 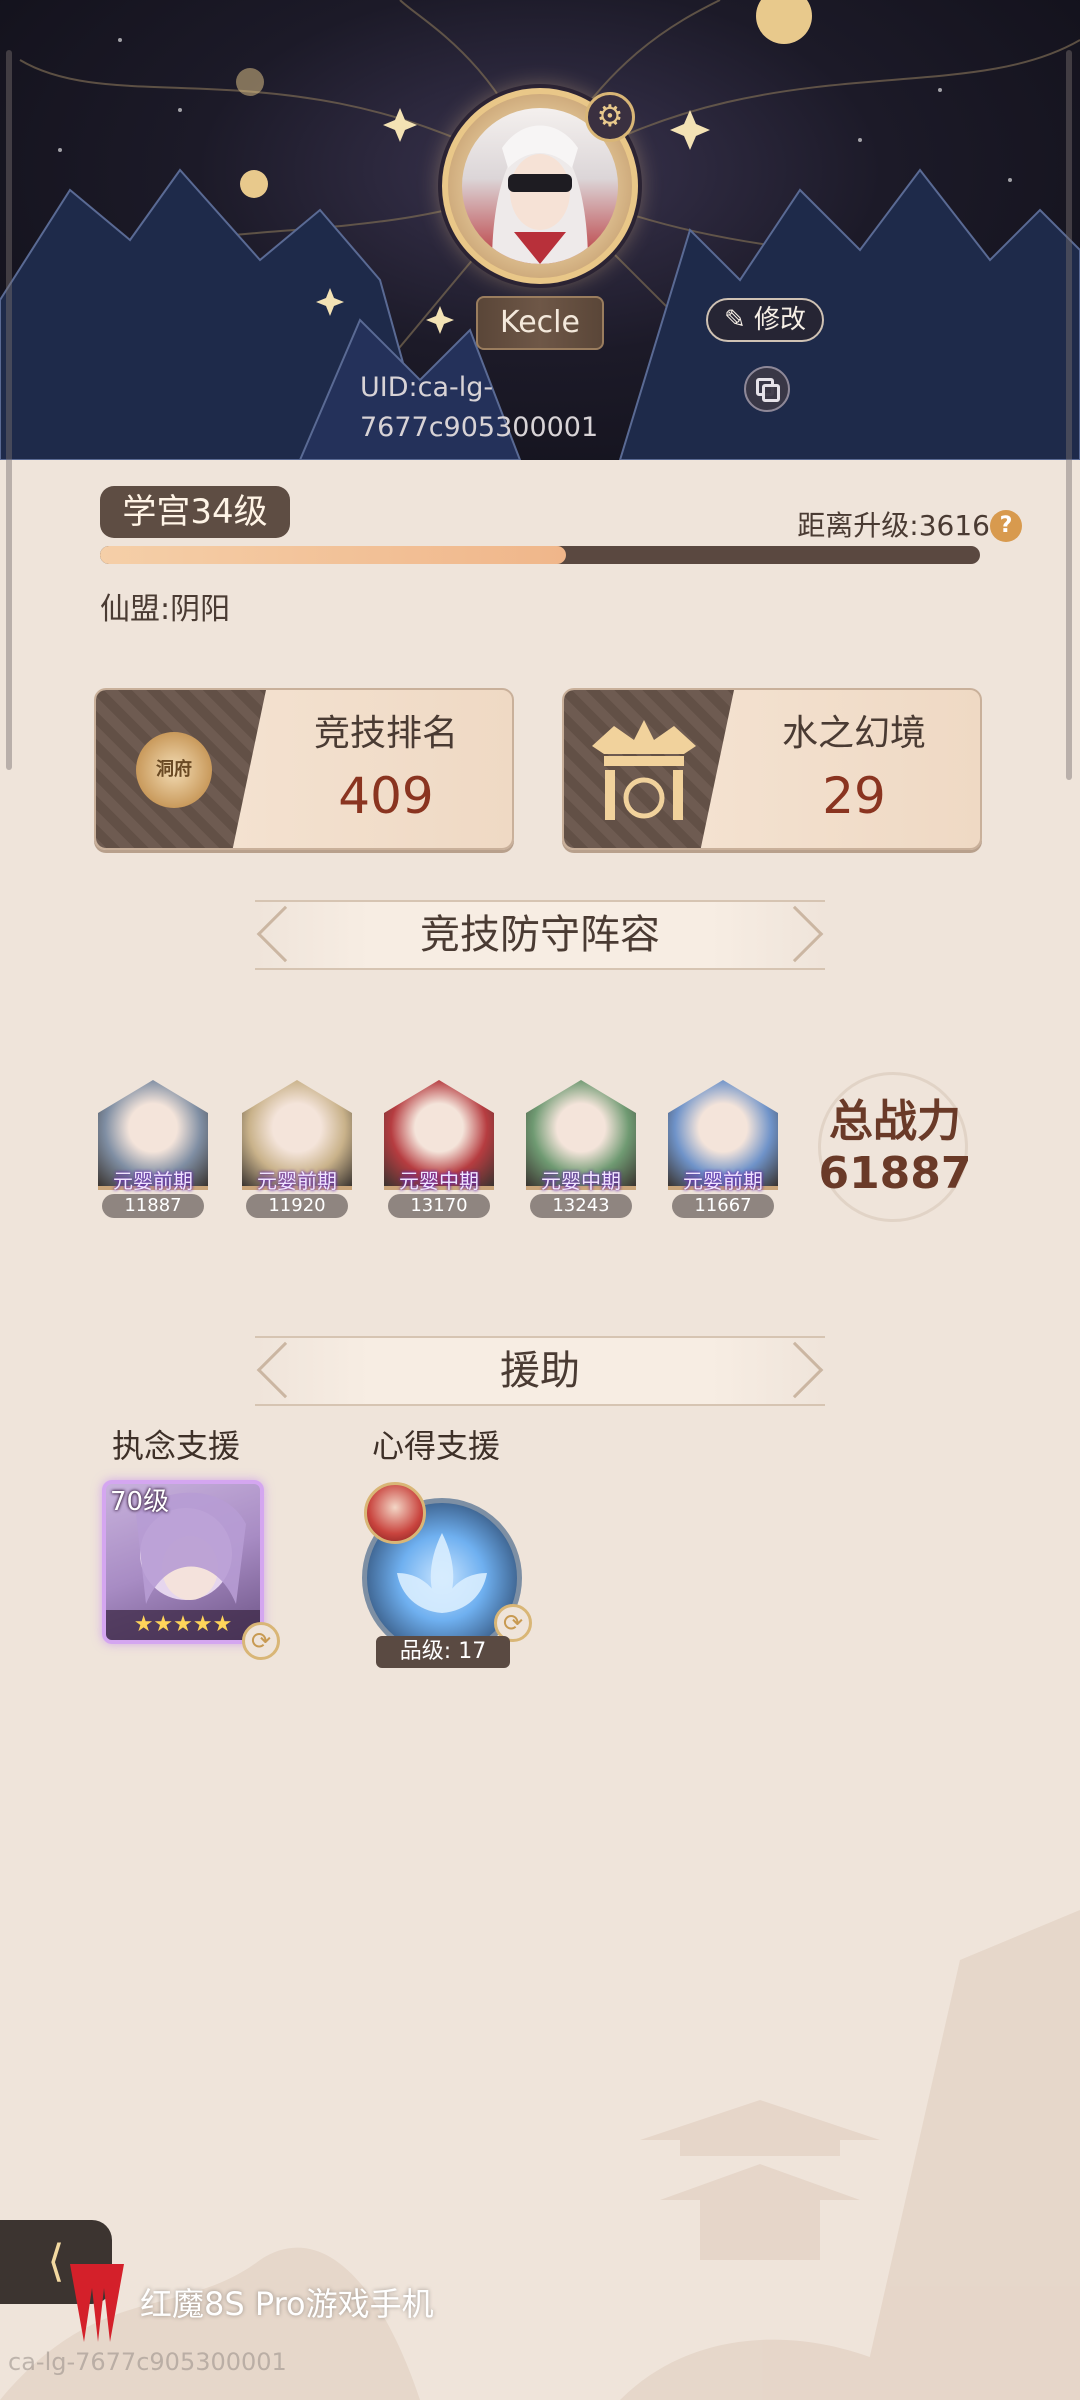 I want to click on arena-defense-title: 竞技防守阵容, so click(x=540, y=935).